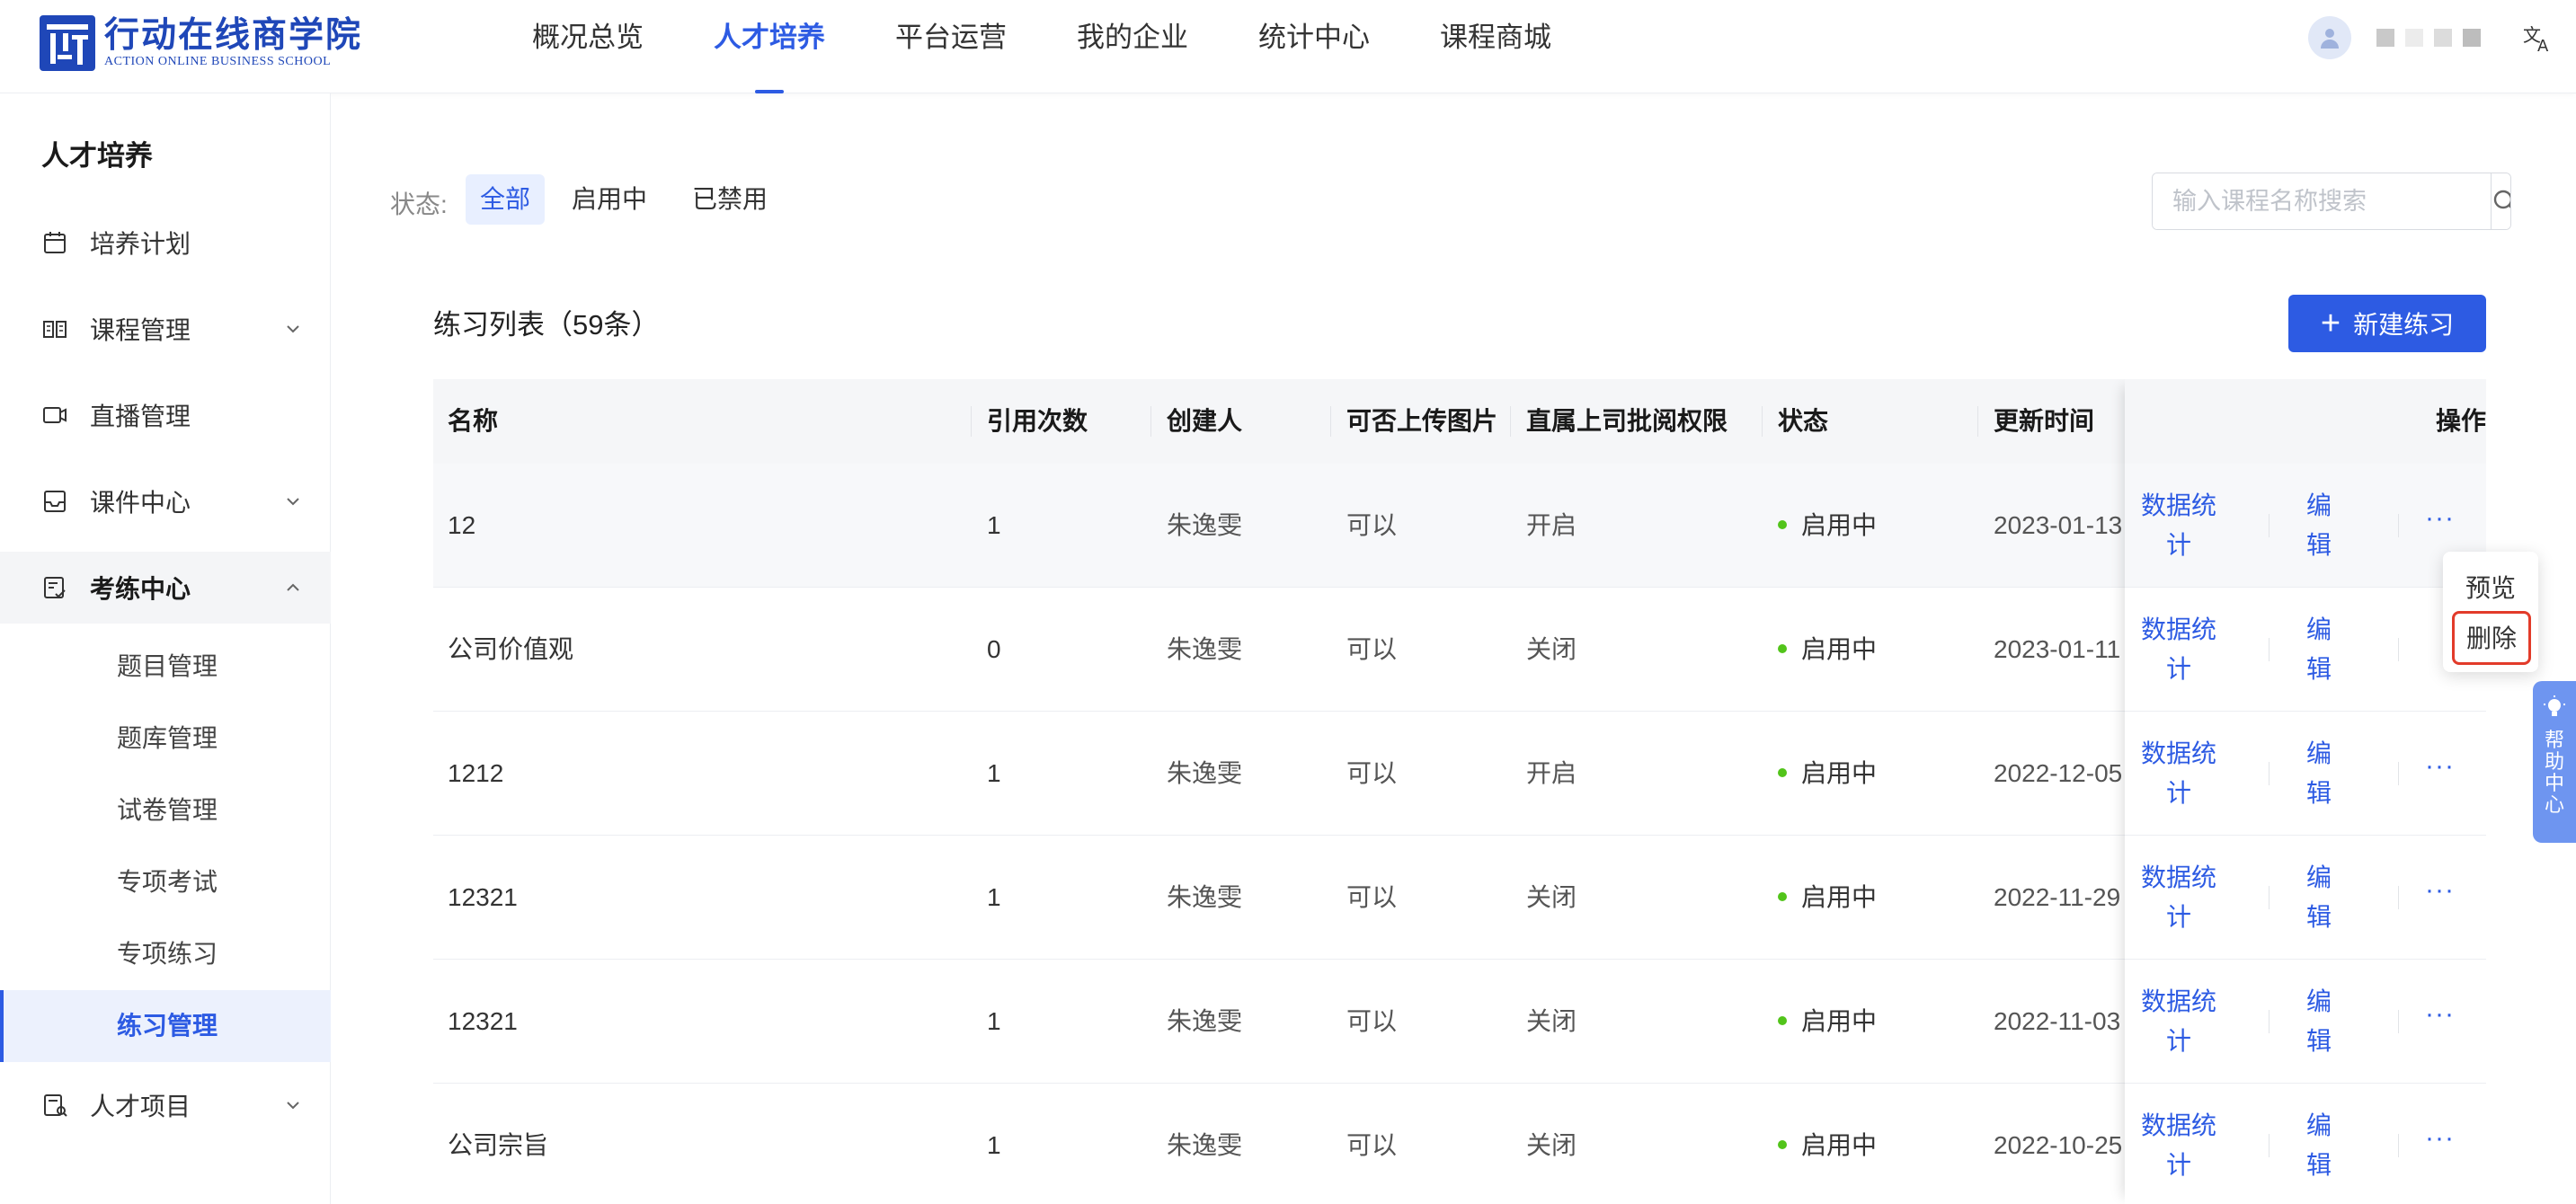  I want to click on avatar, so click(2329, 37).